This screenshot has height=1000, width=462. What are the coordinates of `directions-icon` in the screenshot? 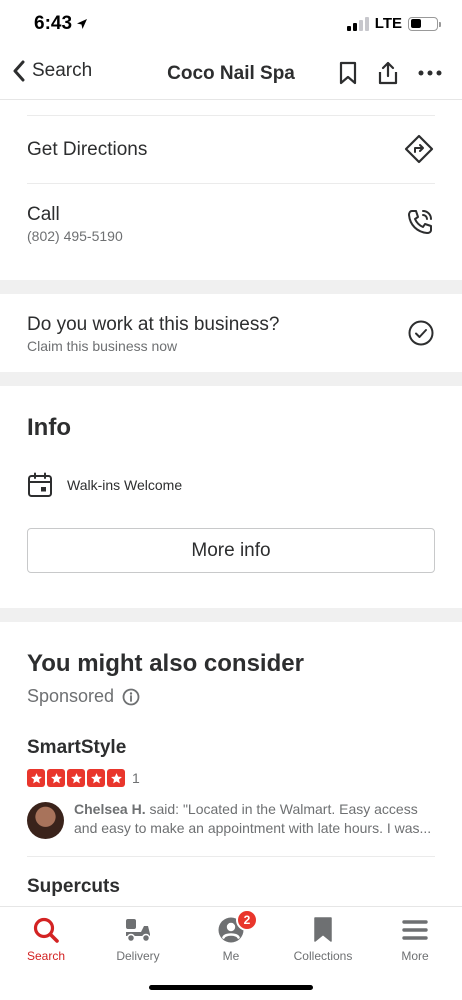 It's located at (419, 149).